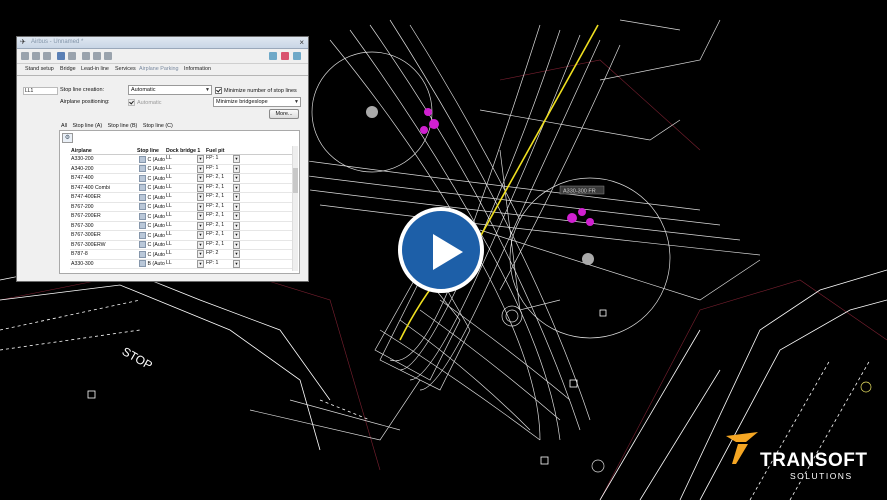 Image resolution: width=887 pixels, height=500 pixels. Describe the element at coordinates (257, 102) in the screenshot. I see `positioning-select: Minimize bridgeslope ▼` at that location.